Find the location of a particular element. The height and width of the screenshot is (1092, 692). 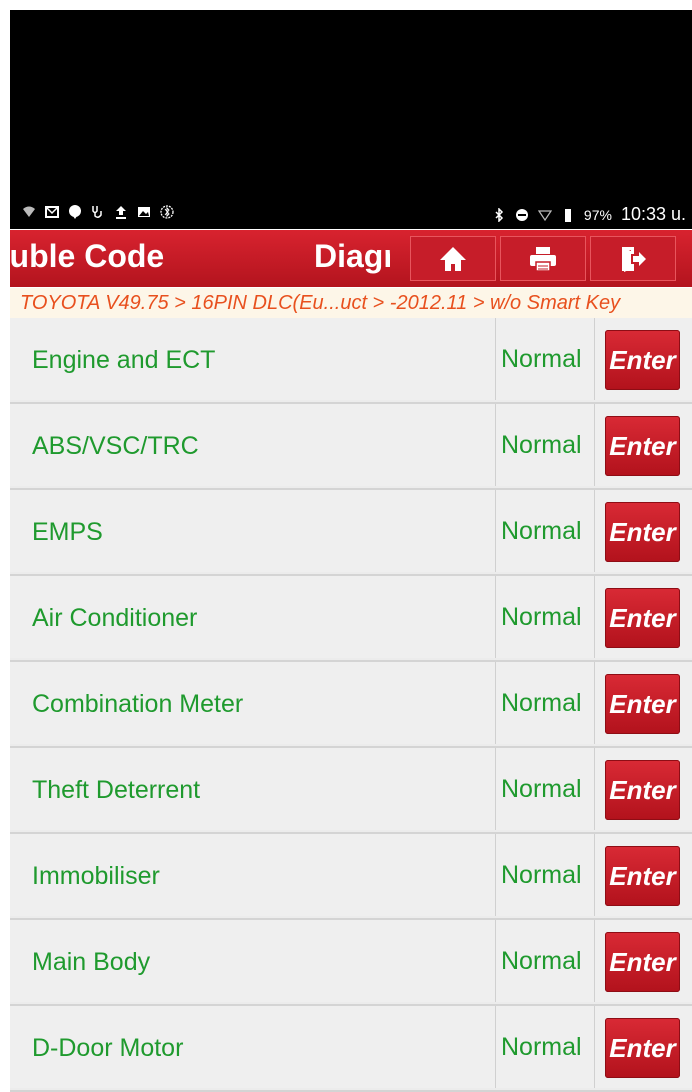

bluetooth-circle-icon is located at coordinates (167, 212).